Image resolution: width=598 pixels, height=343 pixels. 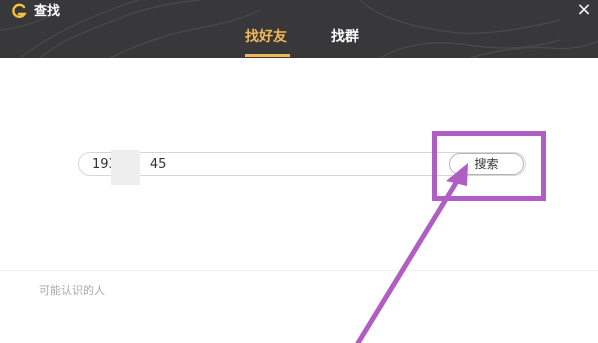 What do you see at coordinates (72, 290) in the screenshot?
I see `people-you-may-know-label: 可能认识的人` at bounding box center [72, 290].